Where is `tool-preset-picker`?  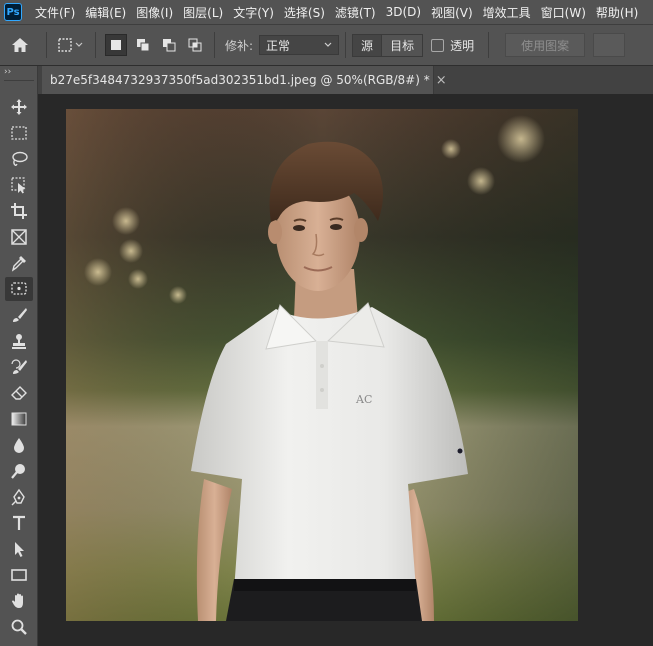 tool-preset-picker is located at coordinates (71, 45).